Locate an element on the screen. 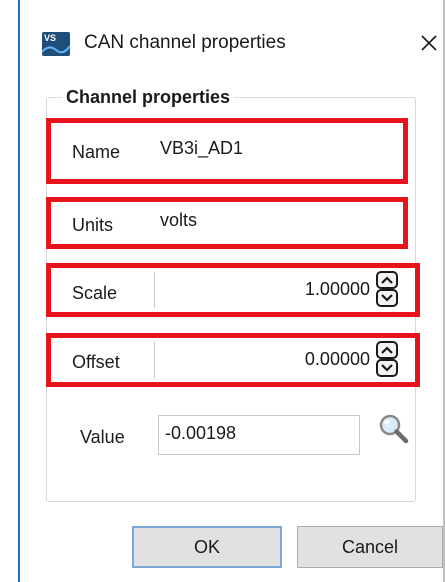 This screenshot has width=445, height=582. group-title: Channel properties is located at coordinates (148, 97).